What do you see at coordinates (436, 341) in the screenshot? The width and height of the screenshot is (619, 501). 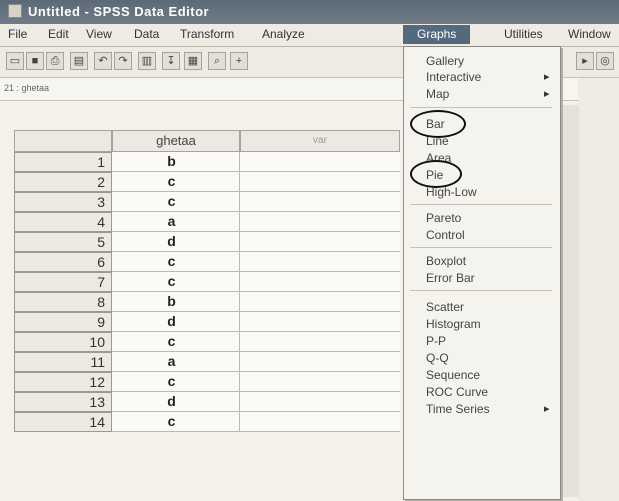 I see `menu-item-p-p: P-P` at bounding box center [436, 341].